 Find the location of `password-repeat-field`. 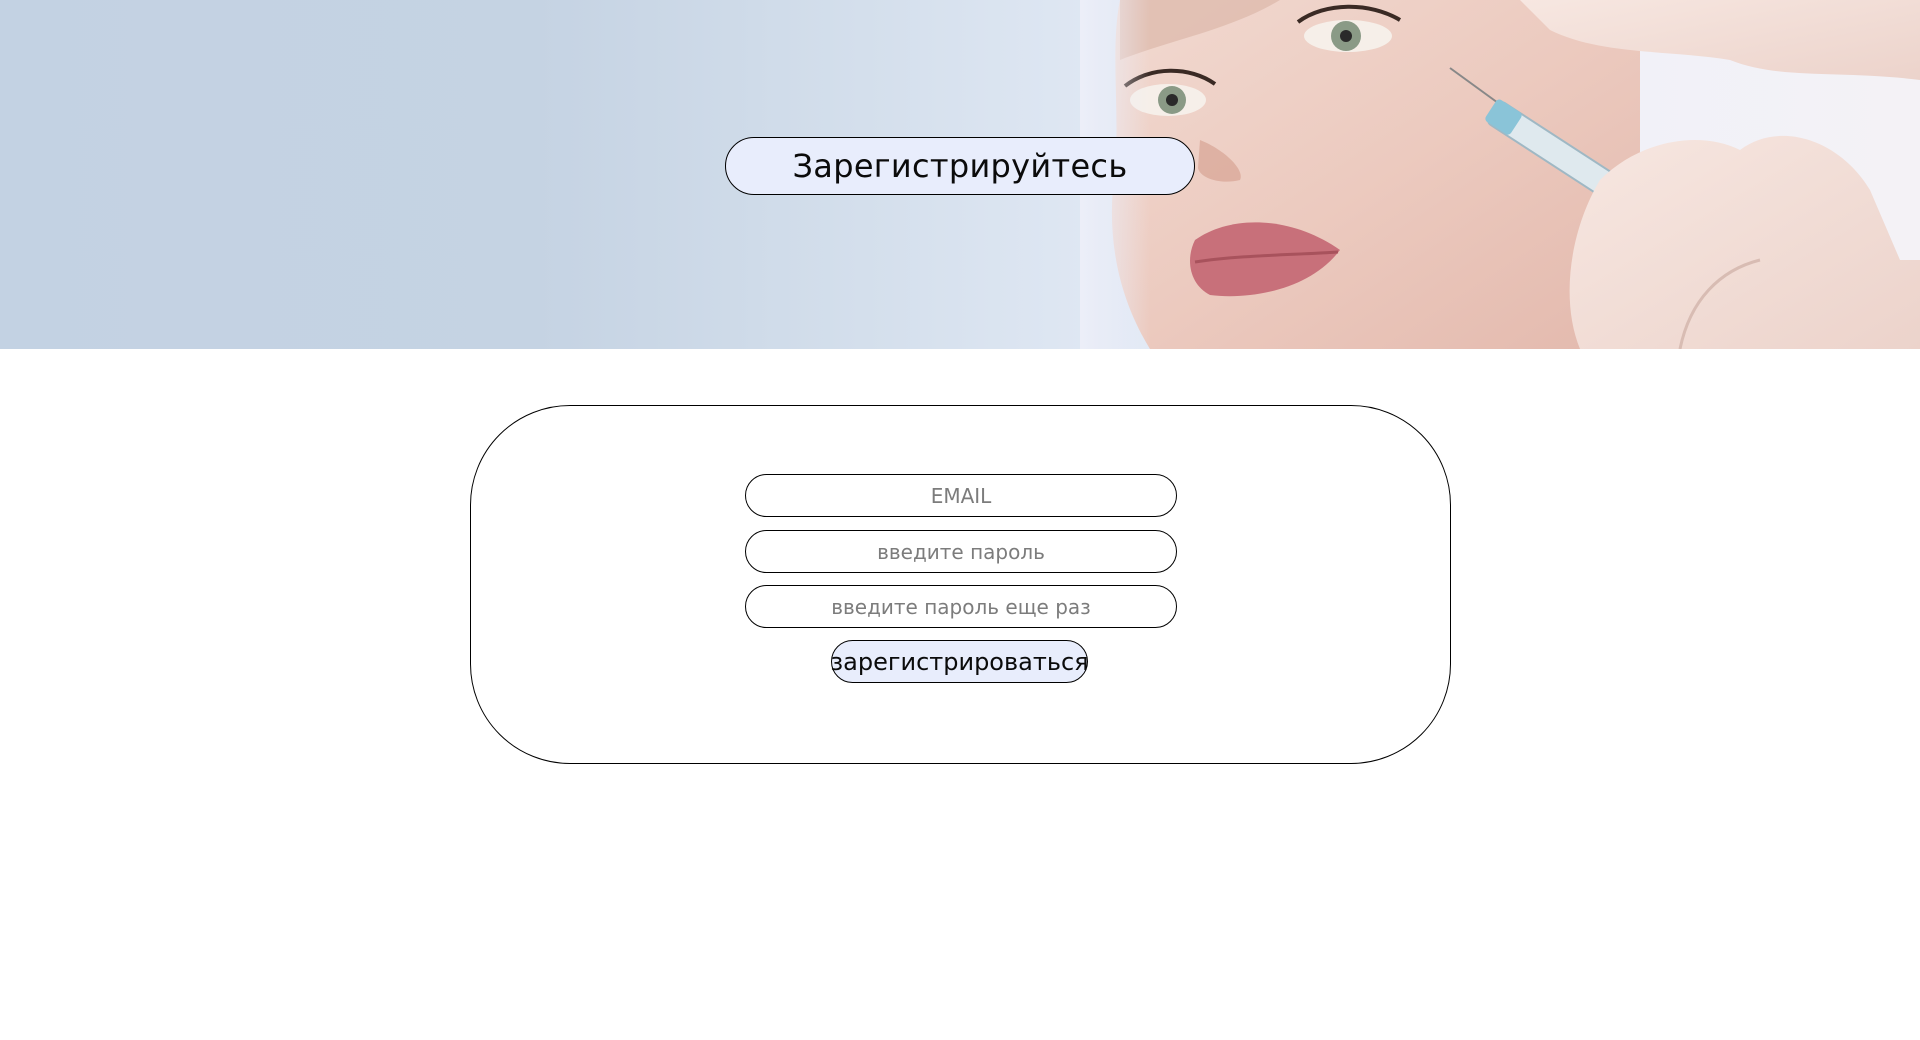

password-repeat-field is located at coordinates (961, 606).